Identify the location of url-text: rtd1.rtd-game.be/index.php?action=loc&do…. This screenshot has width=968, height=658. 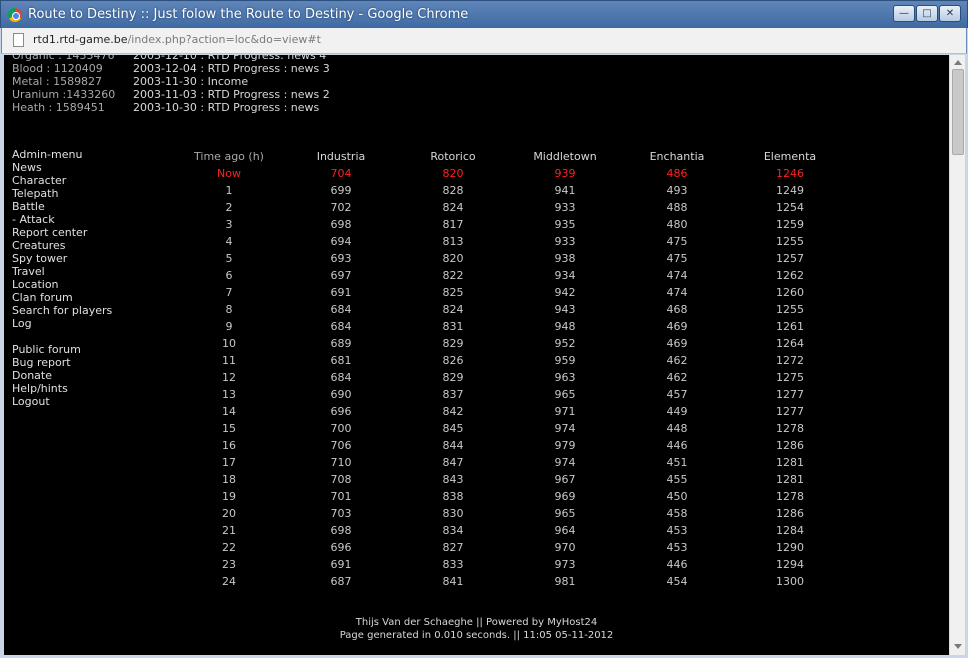
(177, 39).